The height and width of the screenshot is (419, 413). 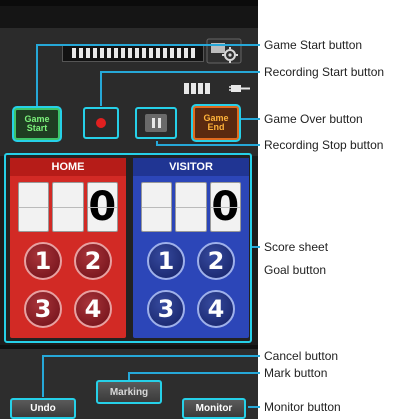 I want to click on visitor-label: VISITOR, so click(x=191, y=167).